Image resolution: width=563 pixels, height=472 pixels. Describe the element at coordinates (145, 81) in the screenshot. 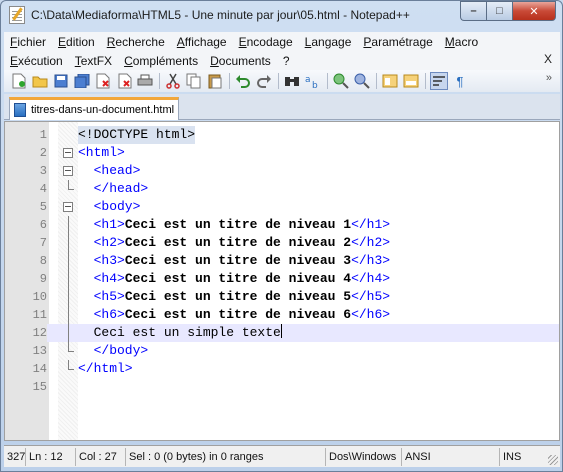

I see `print-icon` at that location.